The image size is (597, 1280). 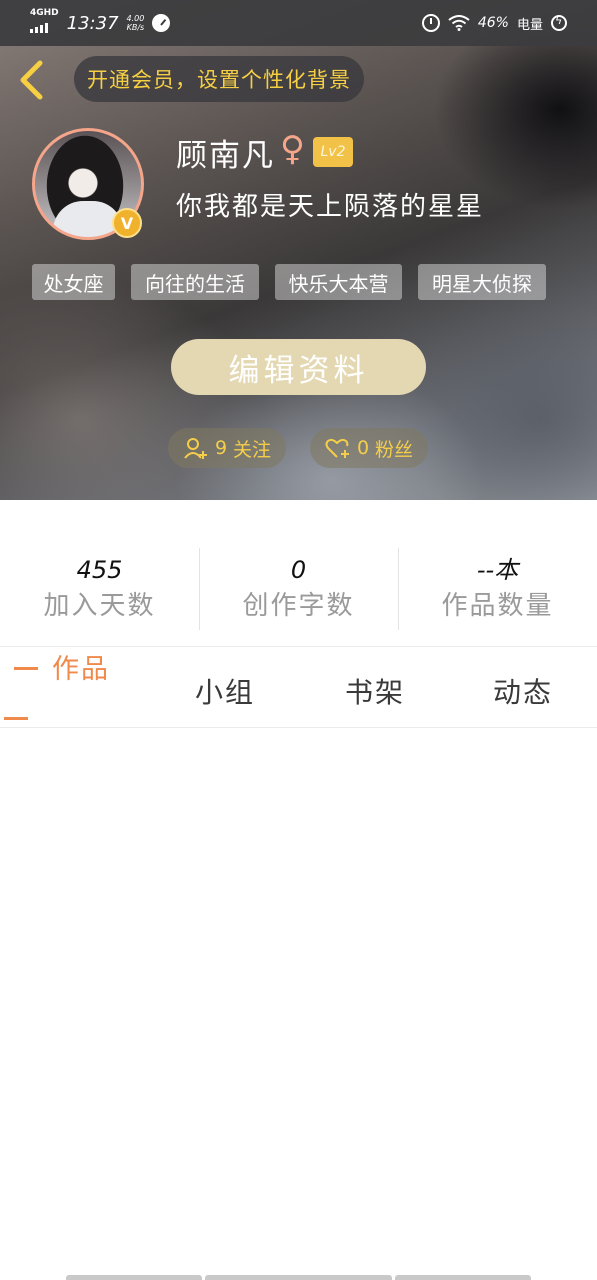 I want to click on tab-groups: 小组, so click(x=225, y=691).